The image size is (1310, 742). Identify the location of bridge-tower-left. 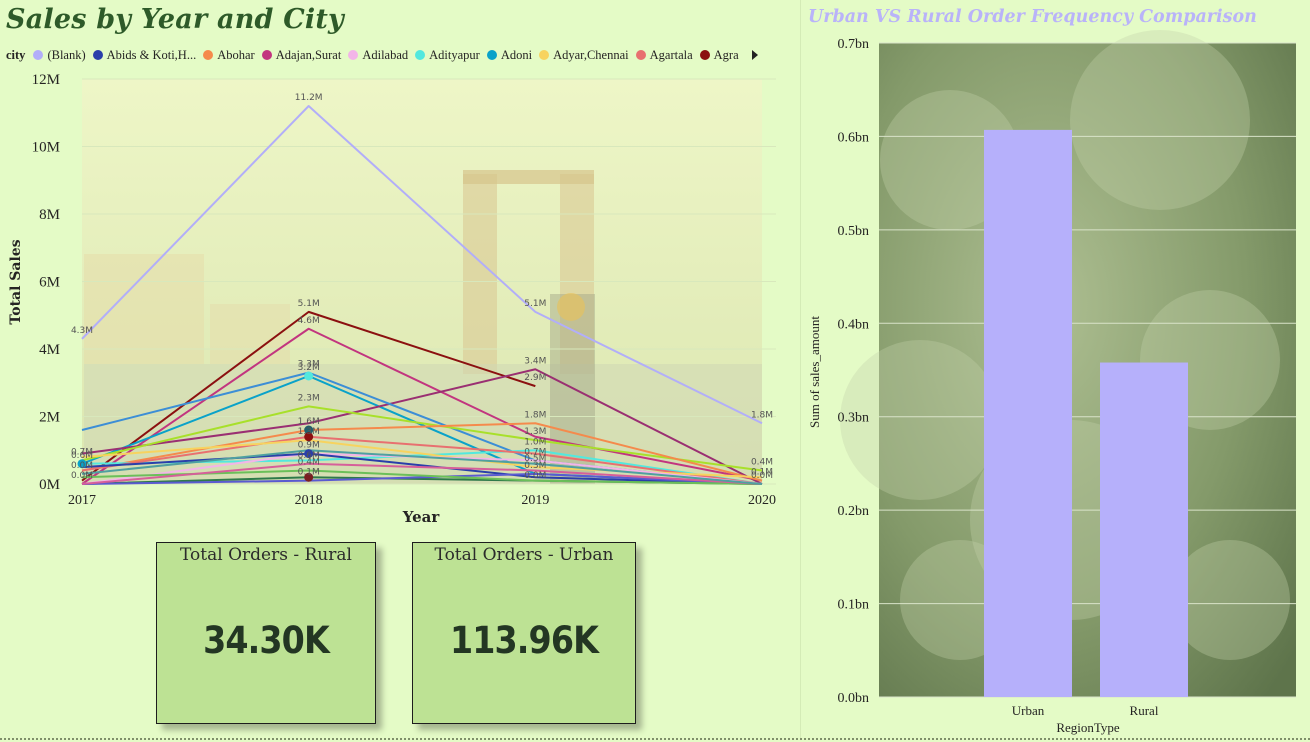
(480, 274).